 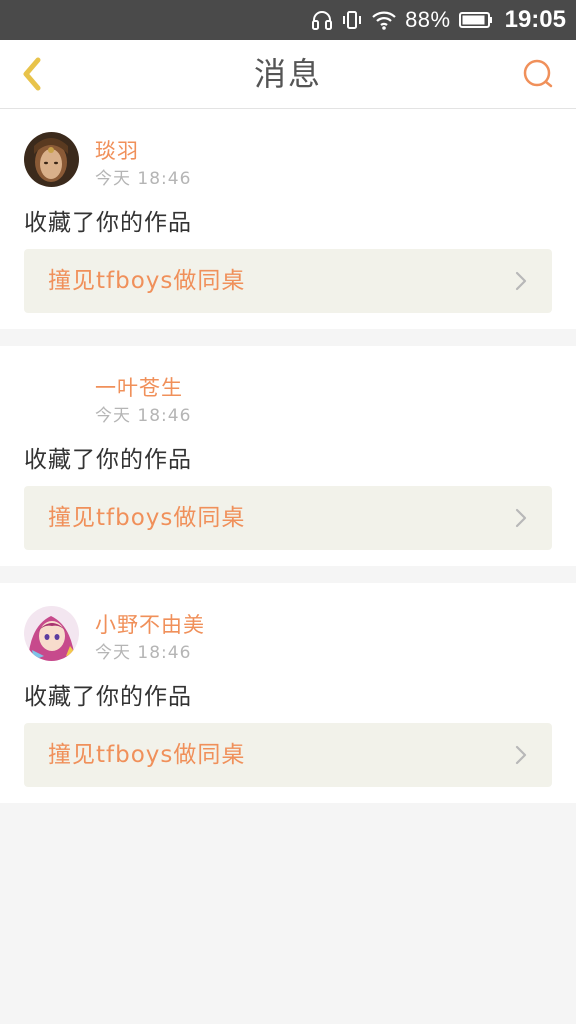 I want to click on status-icons: 88% 19:05, so click(x=438, y=20).